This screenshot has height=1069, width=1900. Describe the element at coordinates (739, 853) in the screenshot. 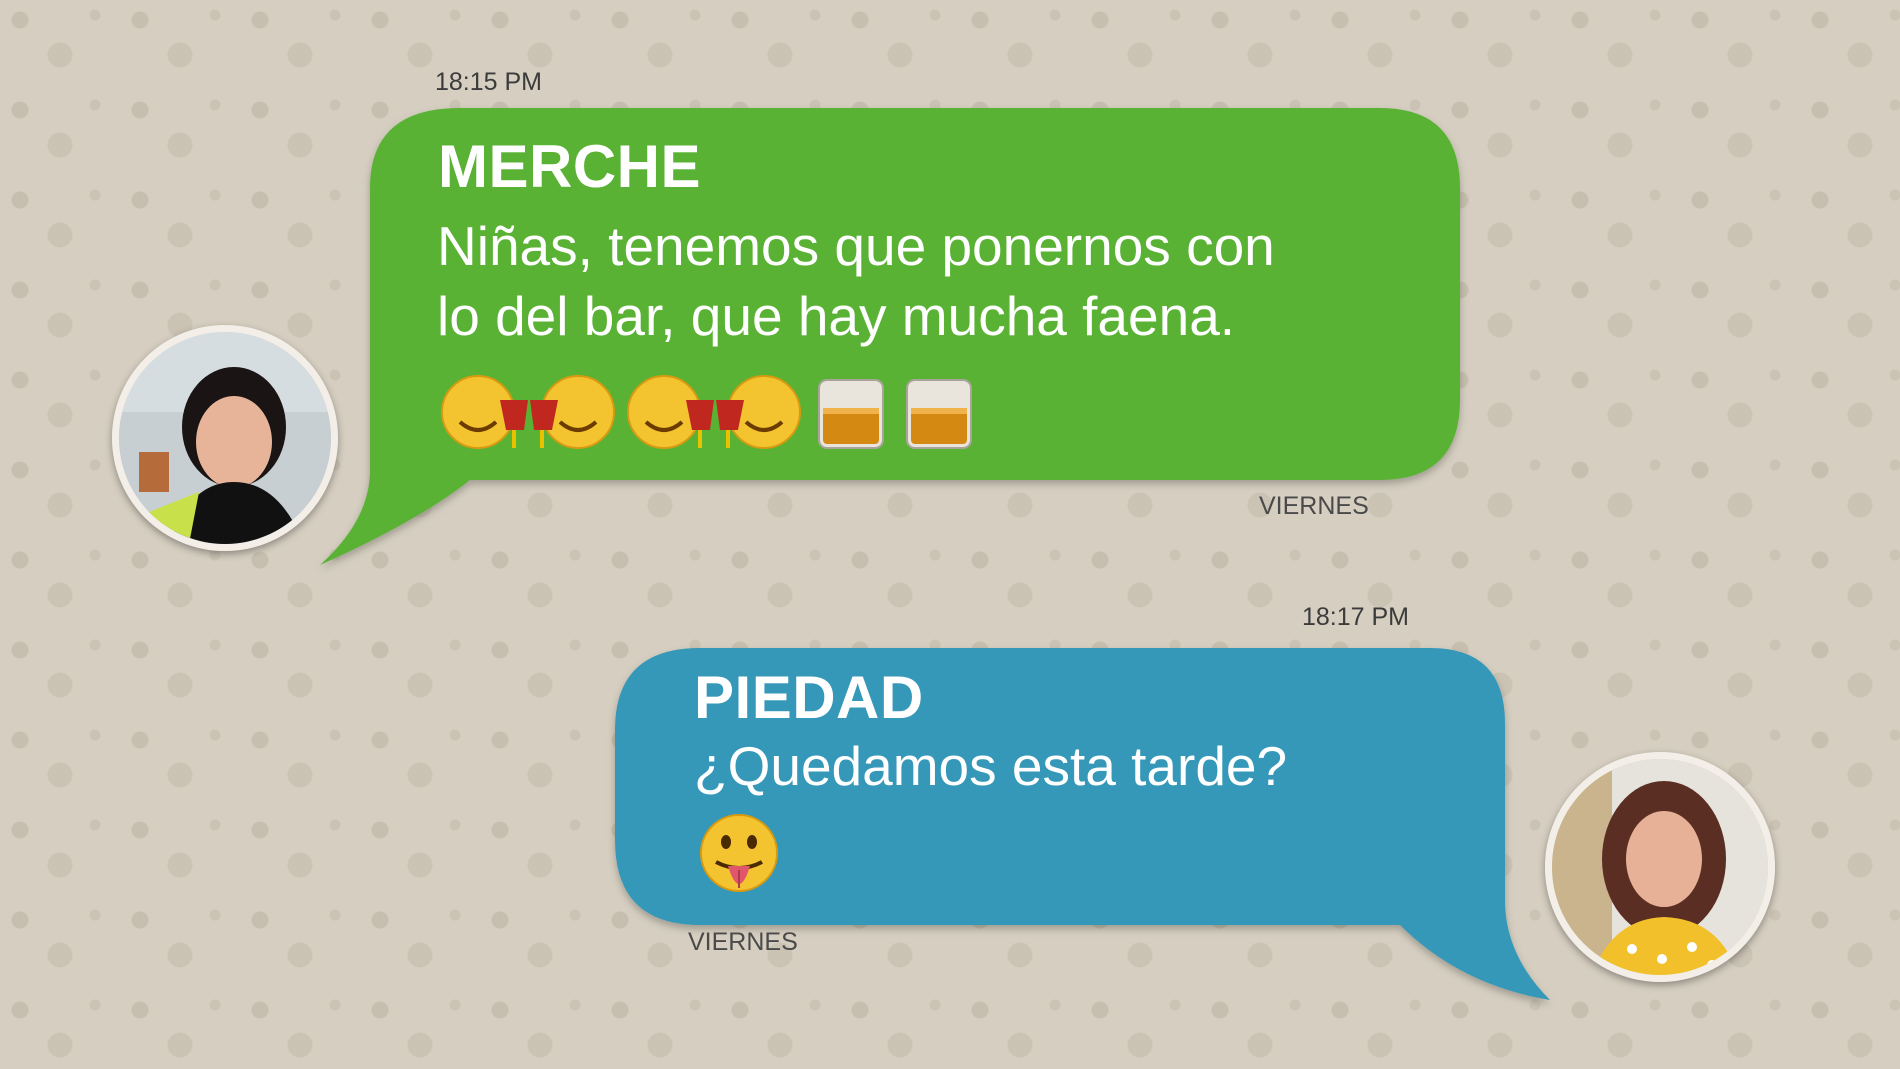

I see `tongue-out-face-emoji` at that location.